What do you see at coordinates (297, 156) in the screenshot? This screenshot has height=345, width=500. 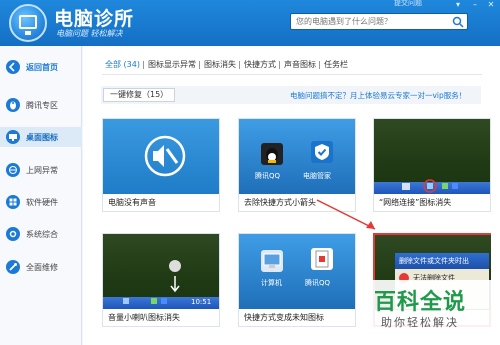 I see `card-thumbnail: 腾讯QQ 电脑管家` at bounding box center [297, 156].